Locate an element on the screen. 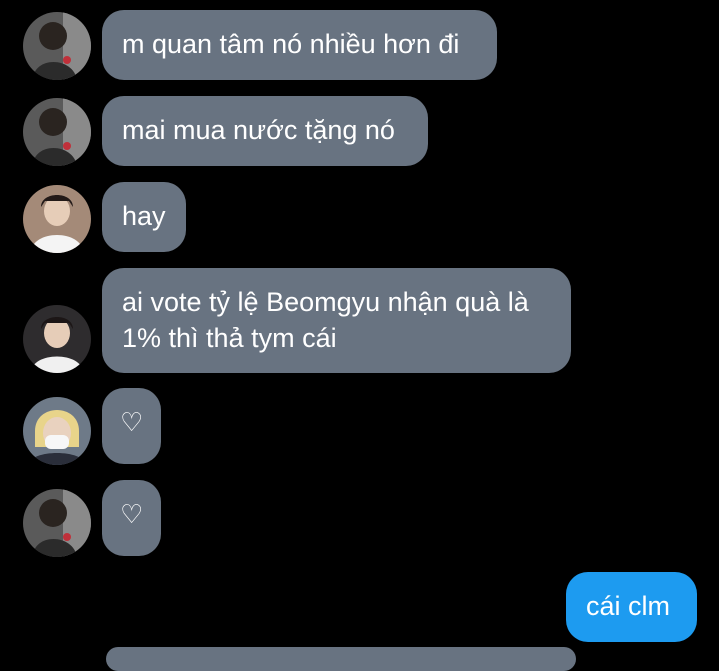  message-bubble: hay is located at coordinates (144, 217).